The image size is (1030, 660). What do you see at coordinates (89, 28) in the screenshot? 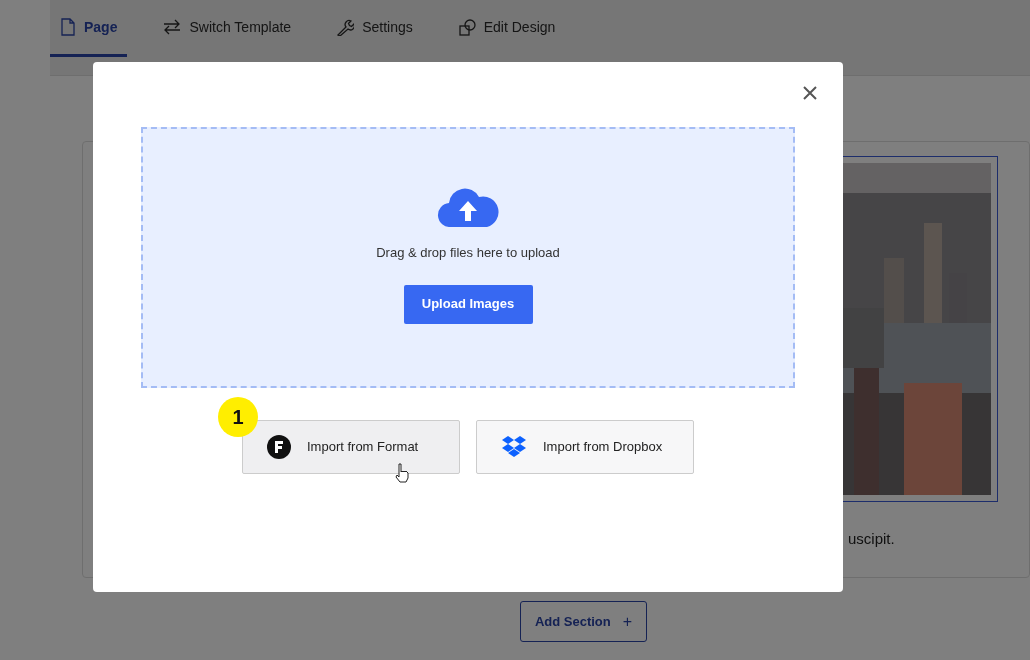
I see `tab: Page` at bounding box center [89, 28].